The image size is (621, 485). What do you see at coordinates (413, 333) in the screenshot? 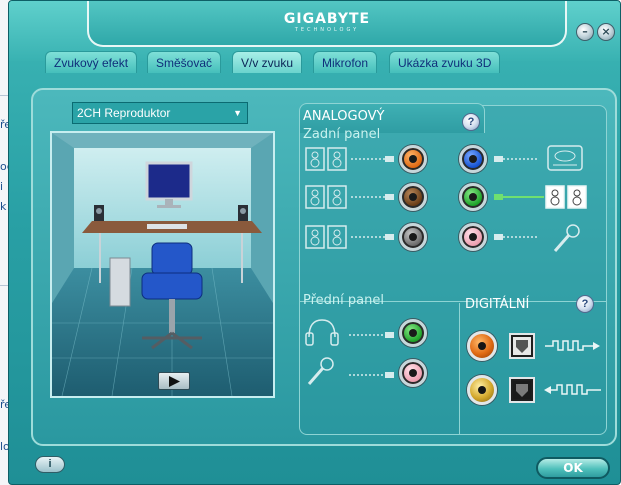
I see `front-jack-green` at bounding box center [413, 333].